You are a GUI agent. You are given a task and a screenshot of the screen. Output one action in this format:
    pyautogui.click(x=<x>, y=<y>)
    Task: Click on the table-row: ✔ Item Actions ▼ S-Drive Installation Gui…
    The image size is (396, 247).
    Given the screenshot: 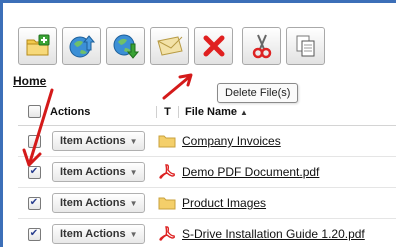 What is the action you would take?
    pyautogui.click(x=207, y=233)
    